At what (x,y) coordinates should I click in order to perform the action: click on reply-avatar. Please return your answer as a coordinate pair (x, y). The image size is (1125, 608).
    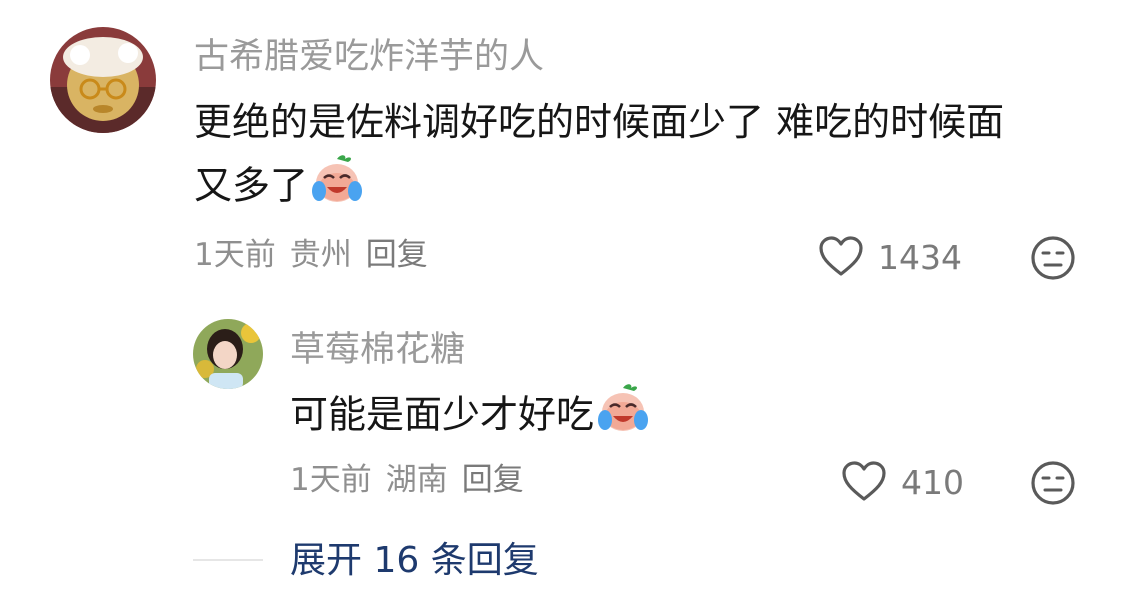
    Looking at the image, I should click on (228, 354).